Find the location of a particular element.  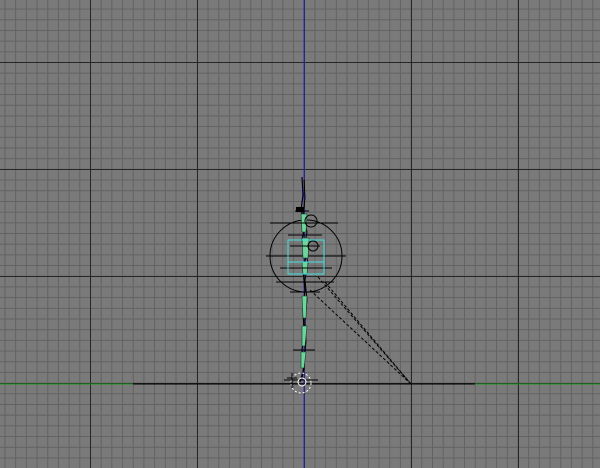

mesh-segment-thigh is located at coordinates (304, 307).